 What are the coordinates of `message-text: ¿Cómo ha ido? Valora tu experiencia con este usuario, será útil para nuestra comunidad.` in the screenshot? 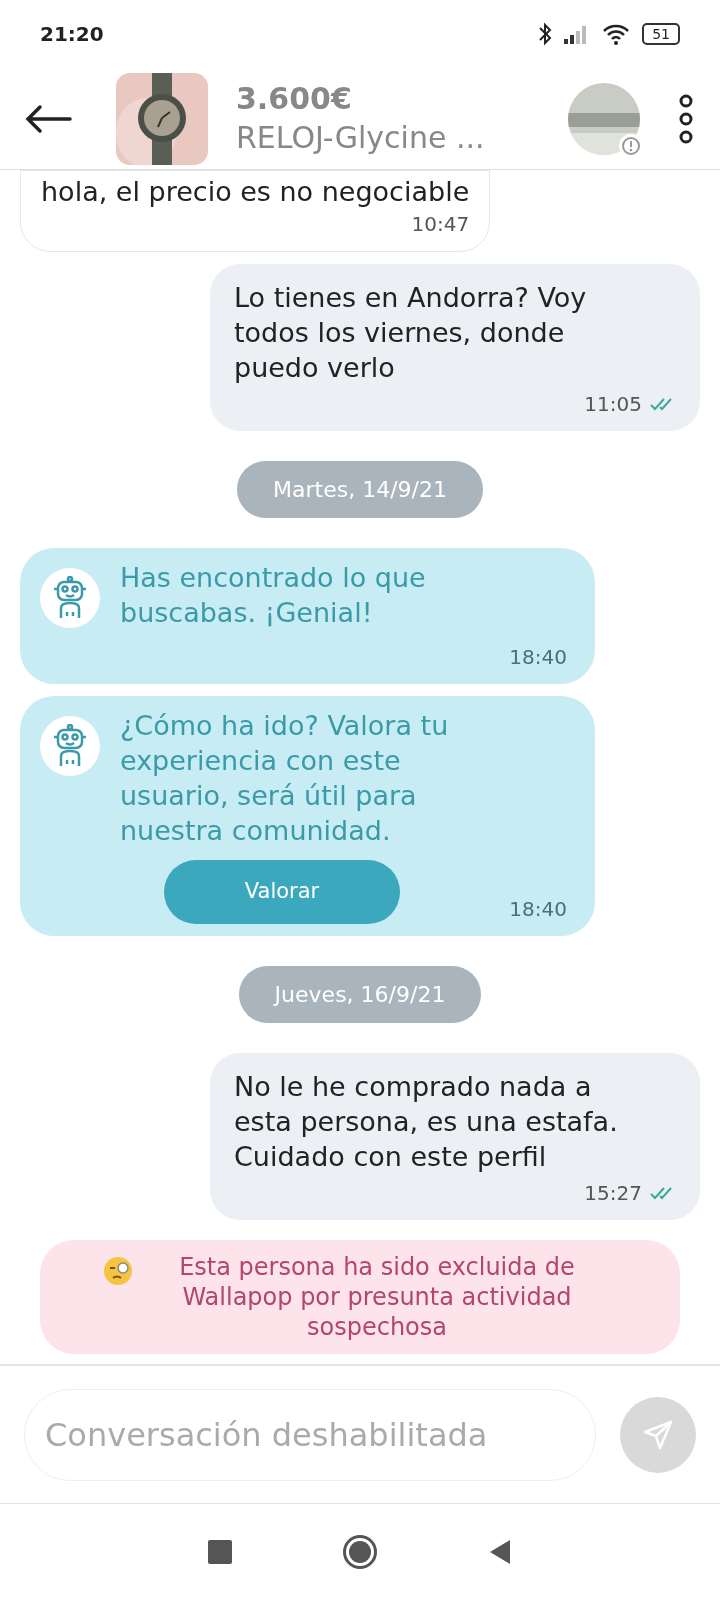 It's located at (285, 778).